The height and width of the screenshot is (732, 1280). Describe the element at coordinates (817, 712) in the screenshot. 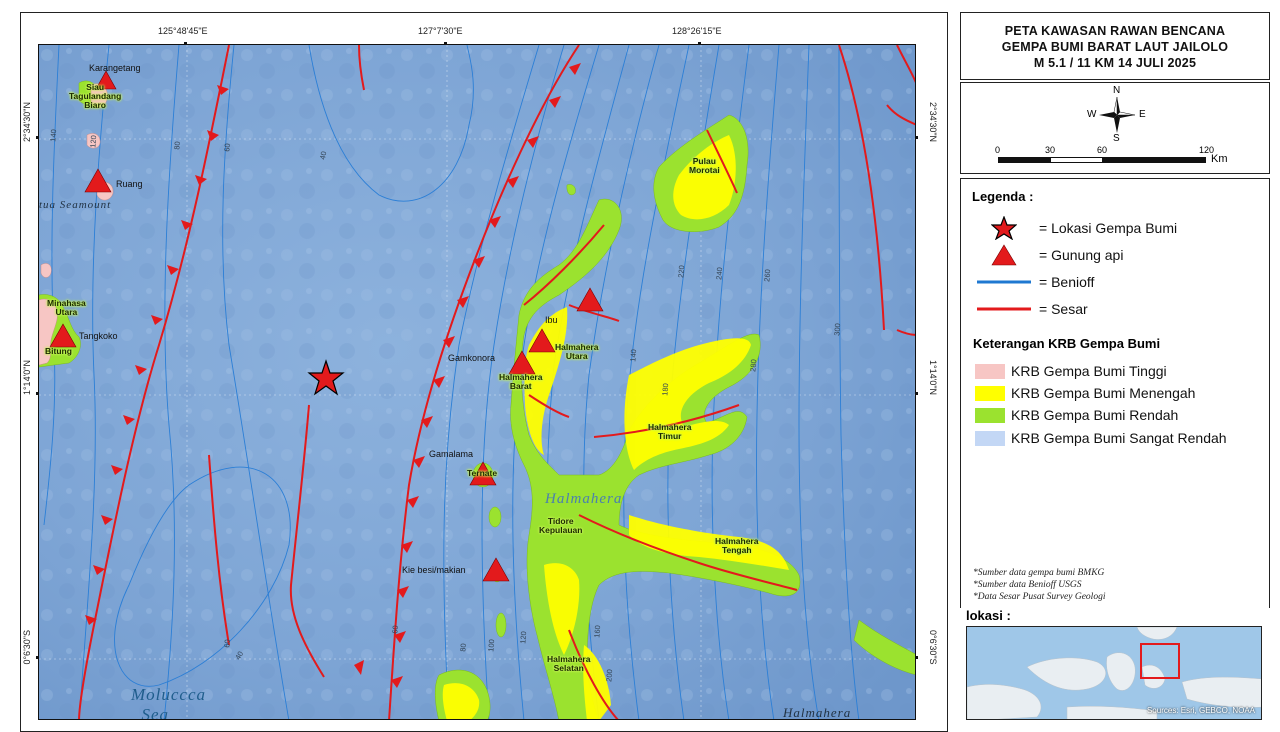

I see `sea-label-halmahera-sea: Halmahera` at that location.